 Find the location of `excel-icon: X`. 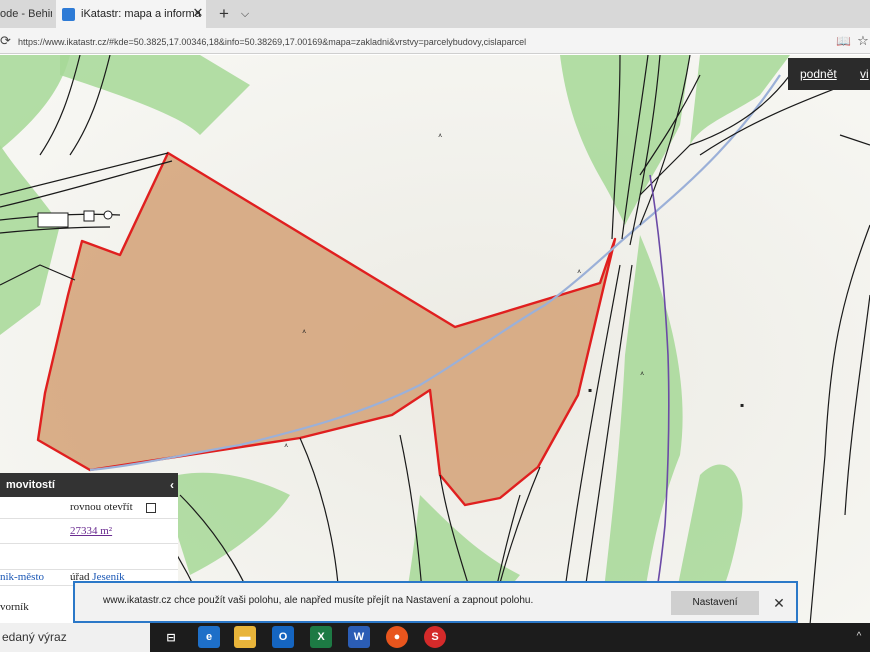

excel-icon: X is located at coordinates (321, 637).